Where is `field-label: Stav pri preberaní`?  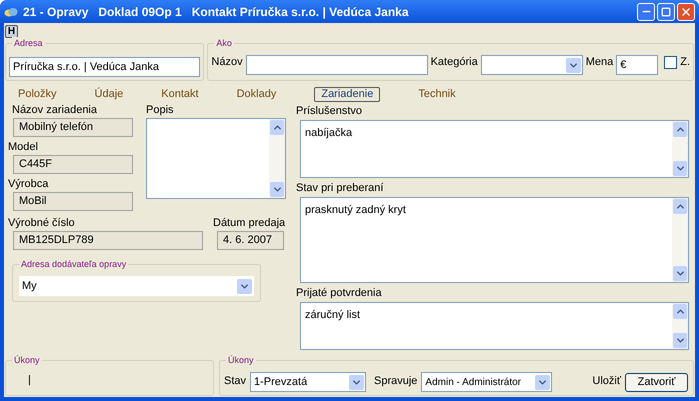
field-label: Stav pri preberaní is located at coordinates (340, 188).